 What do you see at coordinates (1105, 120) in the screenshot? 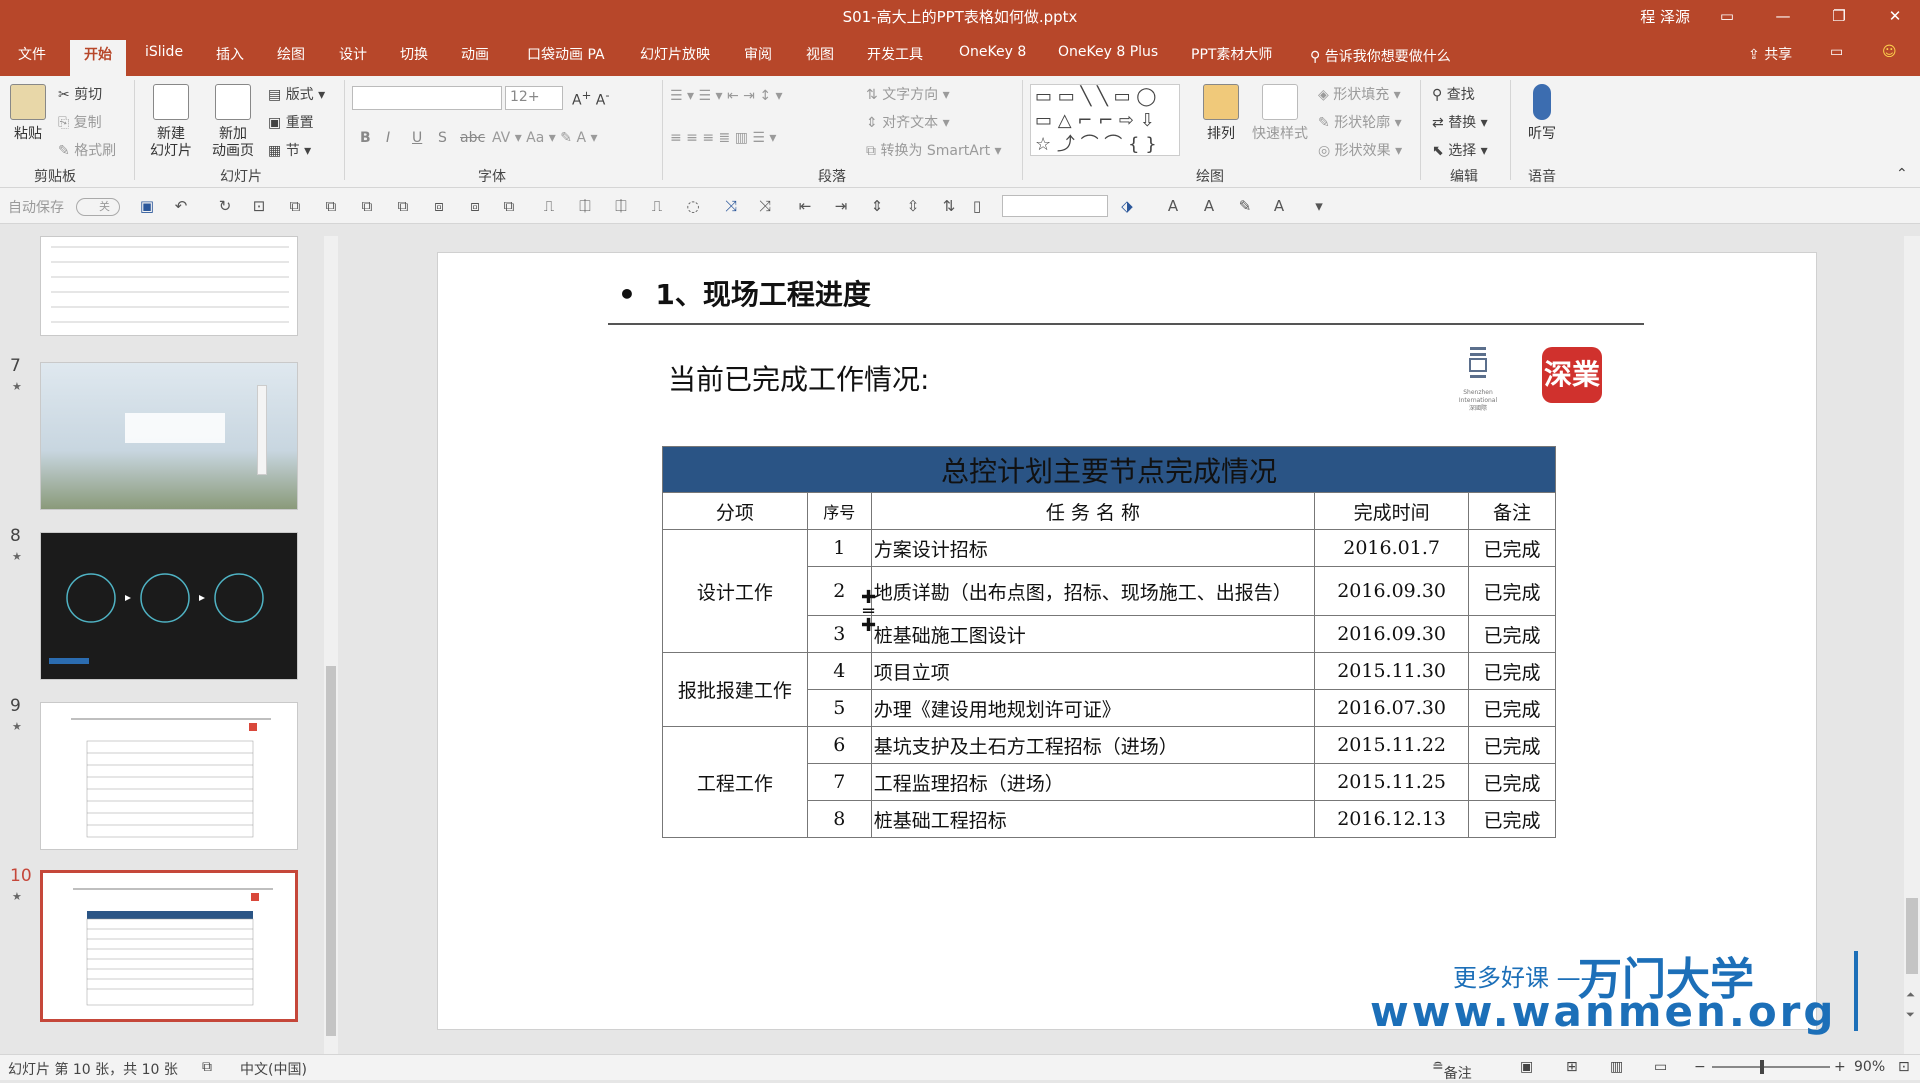
I see `shapes-gallery: ▭ ▭ ╲ ╲ ▭ ◯ ▭ △ ⌐ ⌐ ⇨ ⇩ ☆ ⤴ ⌒ ⌒ { }` at bounding box center [1105, 120].